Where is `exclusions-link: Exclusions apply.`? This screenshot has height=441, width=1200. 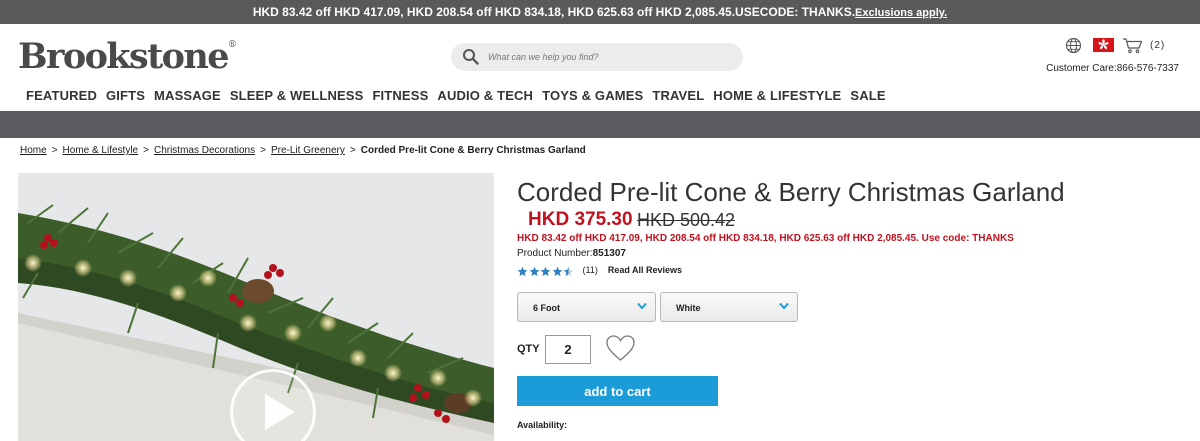
exclusions-link: Exclusions apply. is located at coordinates (901, 13).